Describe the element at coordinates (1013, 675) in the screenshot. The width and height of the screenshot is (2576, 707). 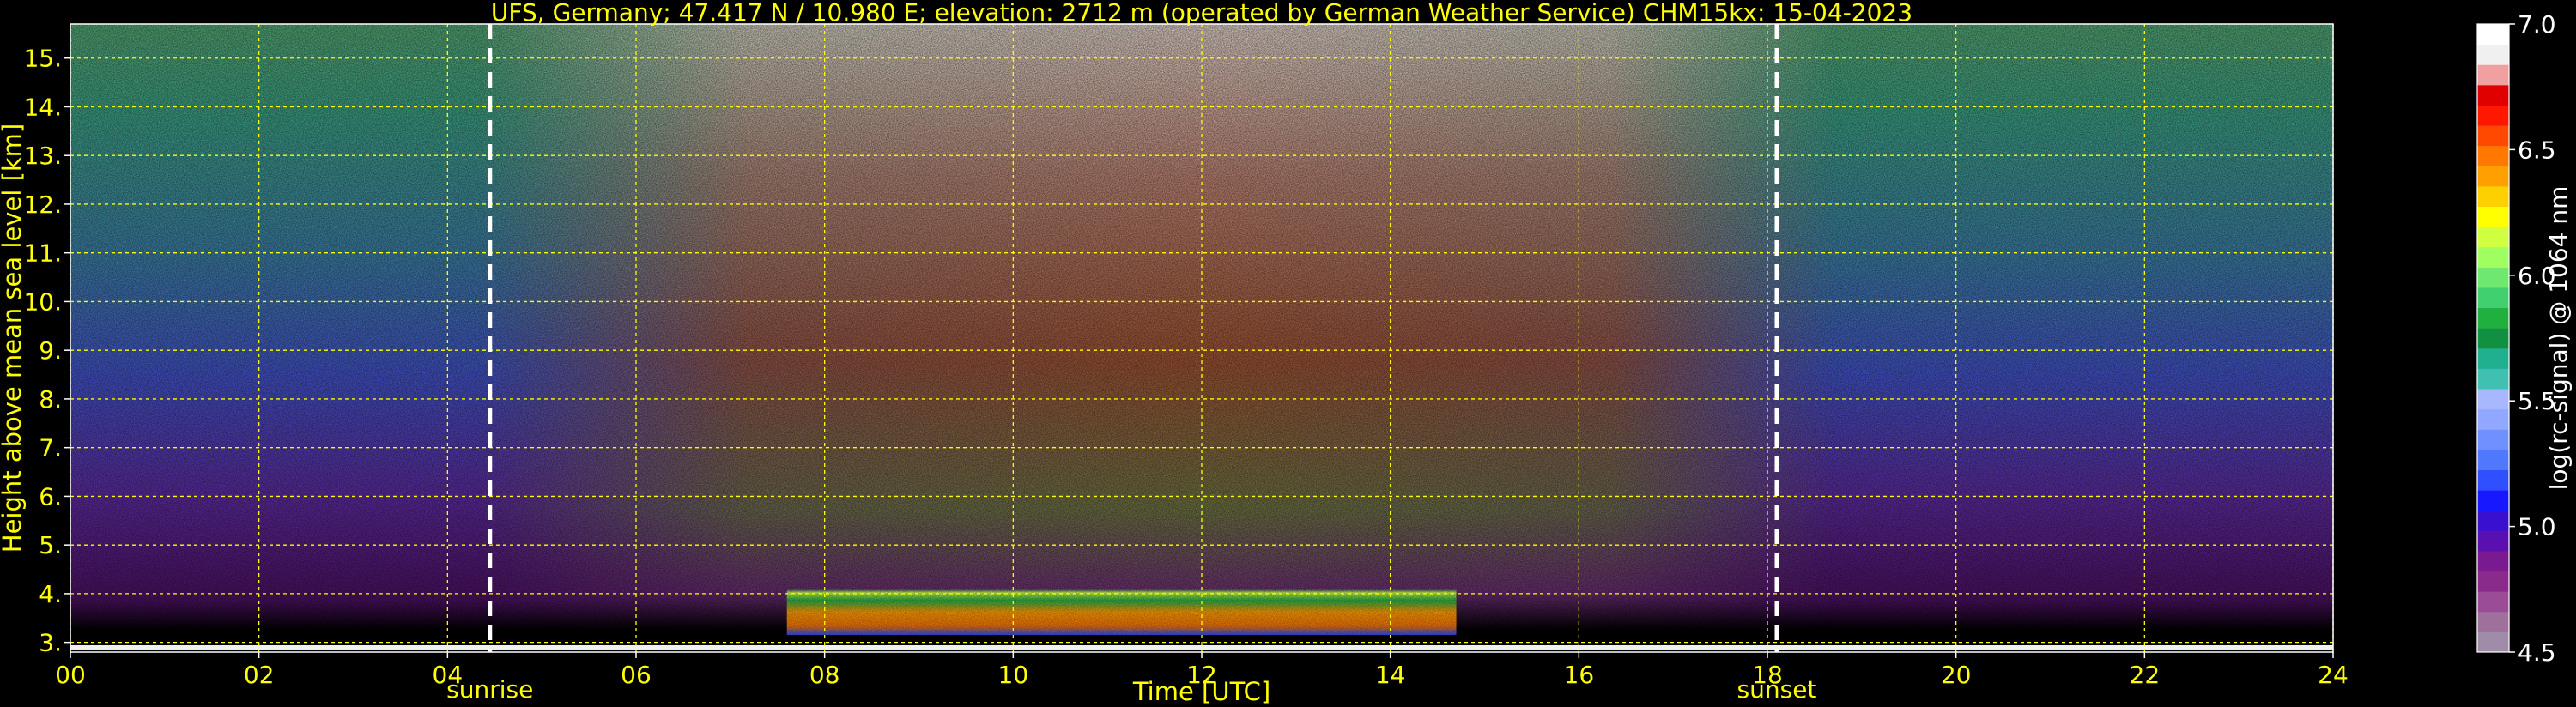
I see `x-tick-label: 10` at that location.